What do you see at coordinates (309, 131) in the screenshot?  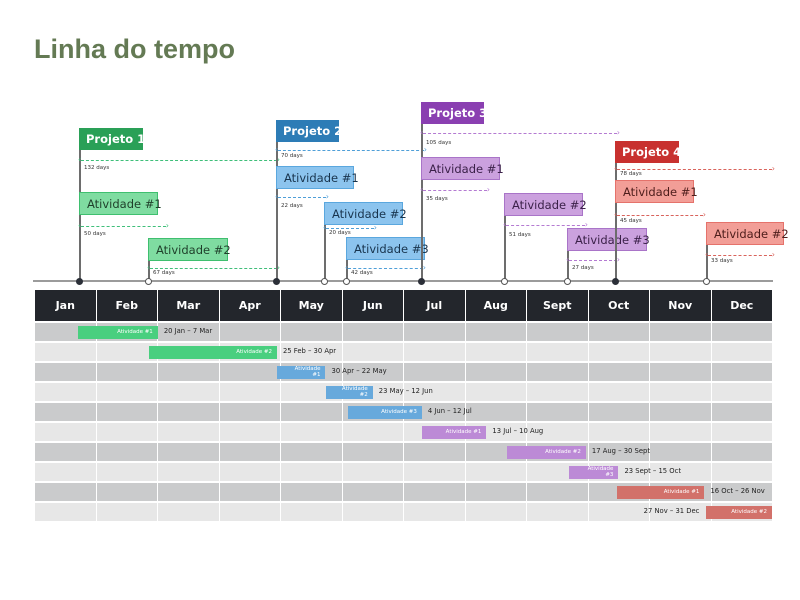 I see `project-flag: Projeto 2` at bounding box center [309, 131].